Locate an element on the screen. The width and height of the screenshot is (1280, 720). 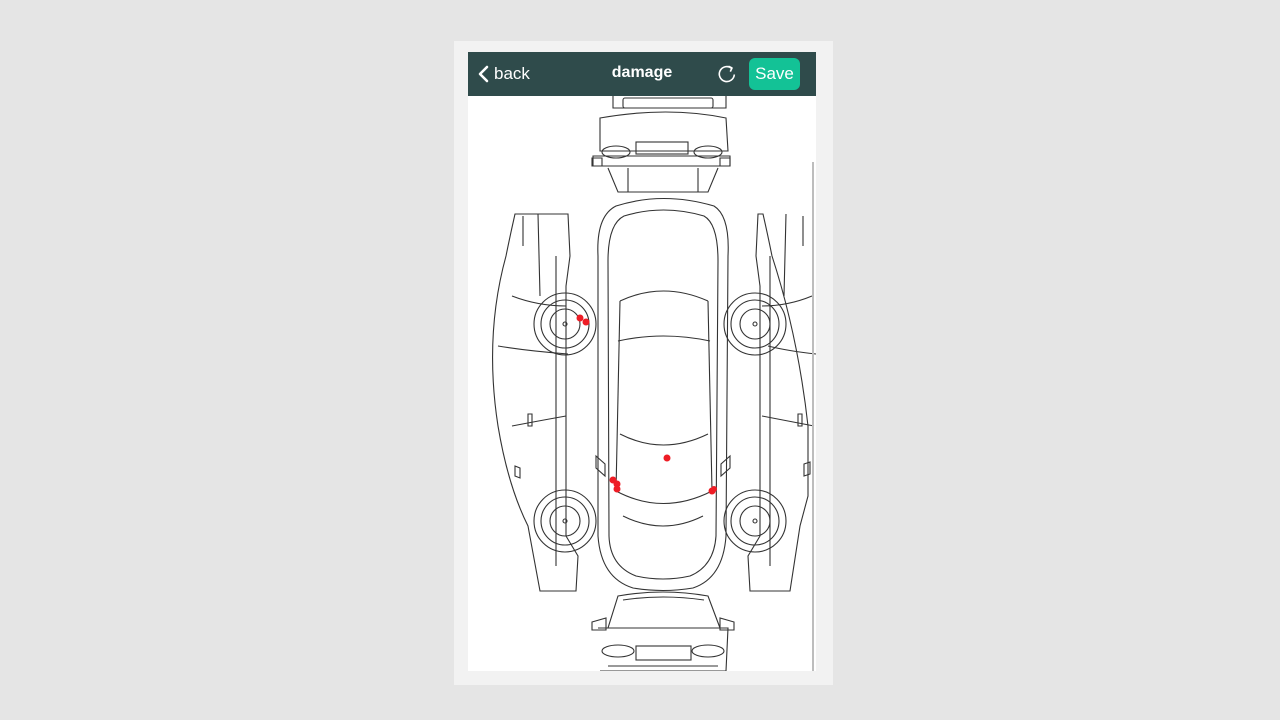
save-button: Save is located at coordinates (774, 74).